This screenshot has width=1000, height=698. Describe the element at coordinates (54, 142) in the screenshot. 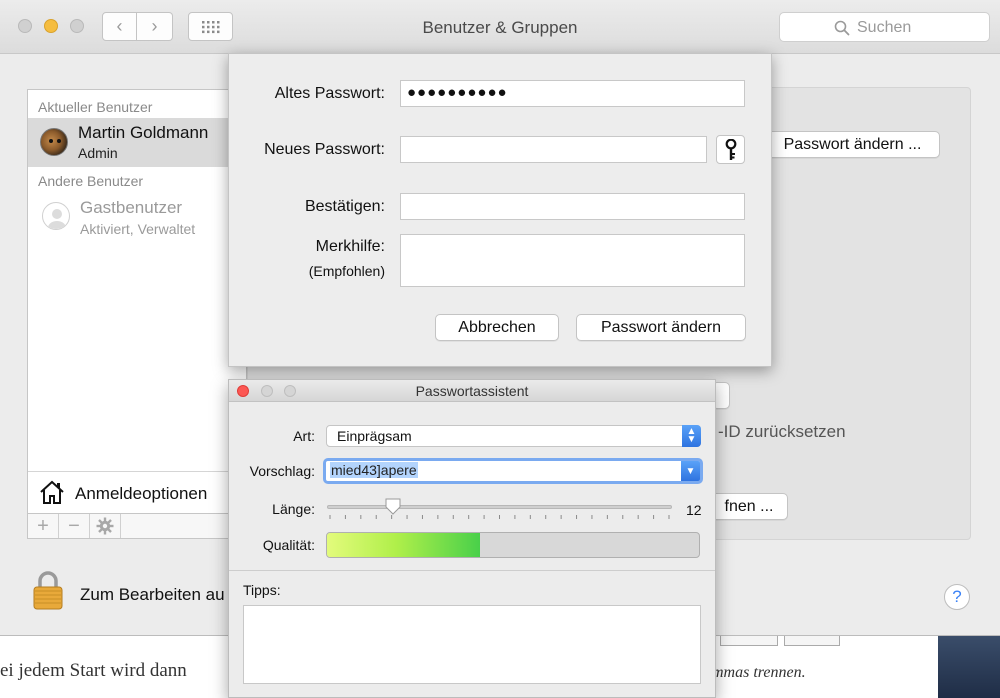

I see `avatar` at that location.